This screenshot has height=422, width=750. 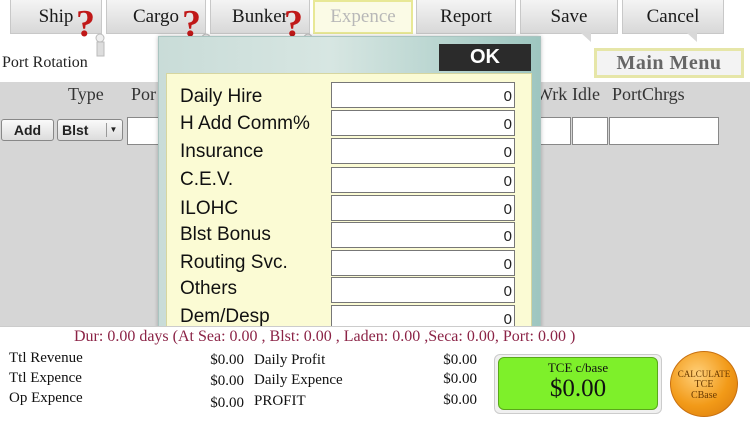 I want to click on profit-label: PROFIT, so click(x=280, y=401).